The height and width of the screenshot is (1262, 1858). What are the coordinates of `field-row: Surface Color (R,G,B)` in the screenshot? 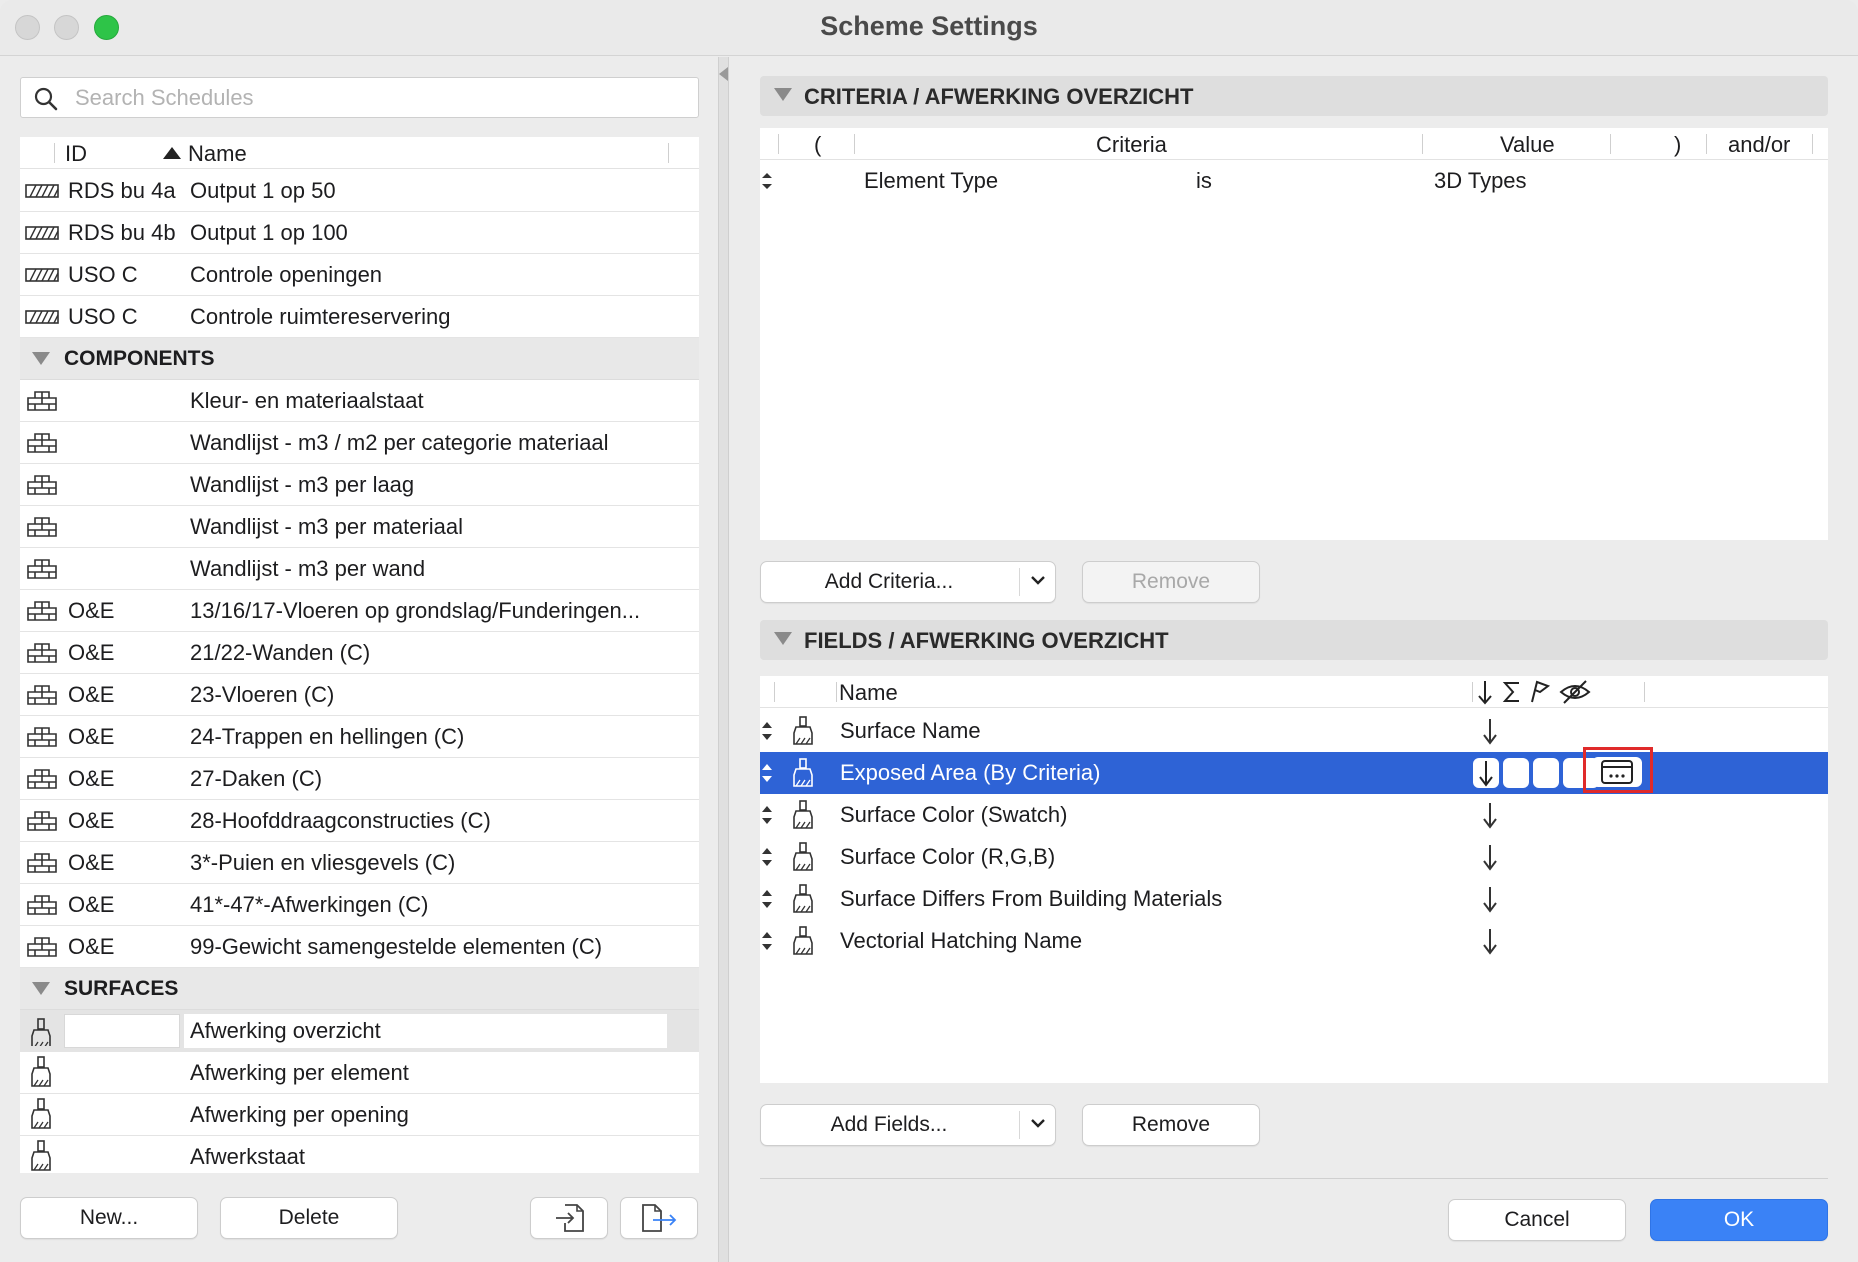 It's located at (1294, 857).